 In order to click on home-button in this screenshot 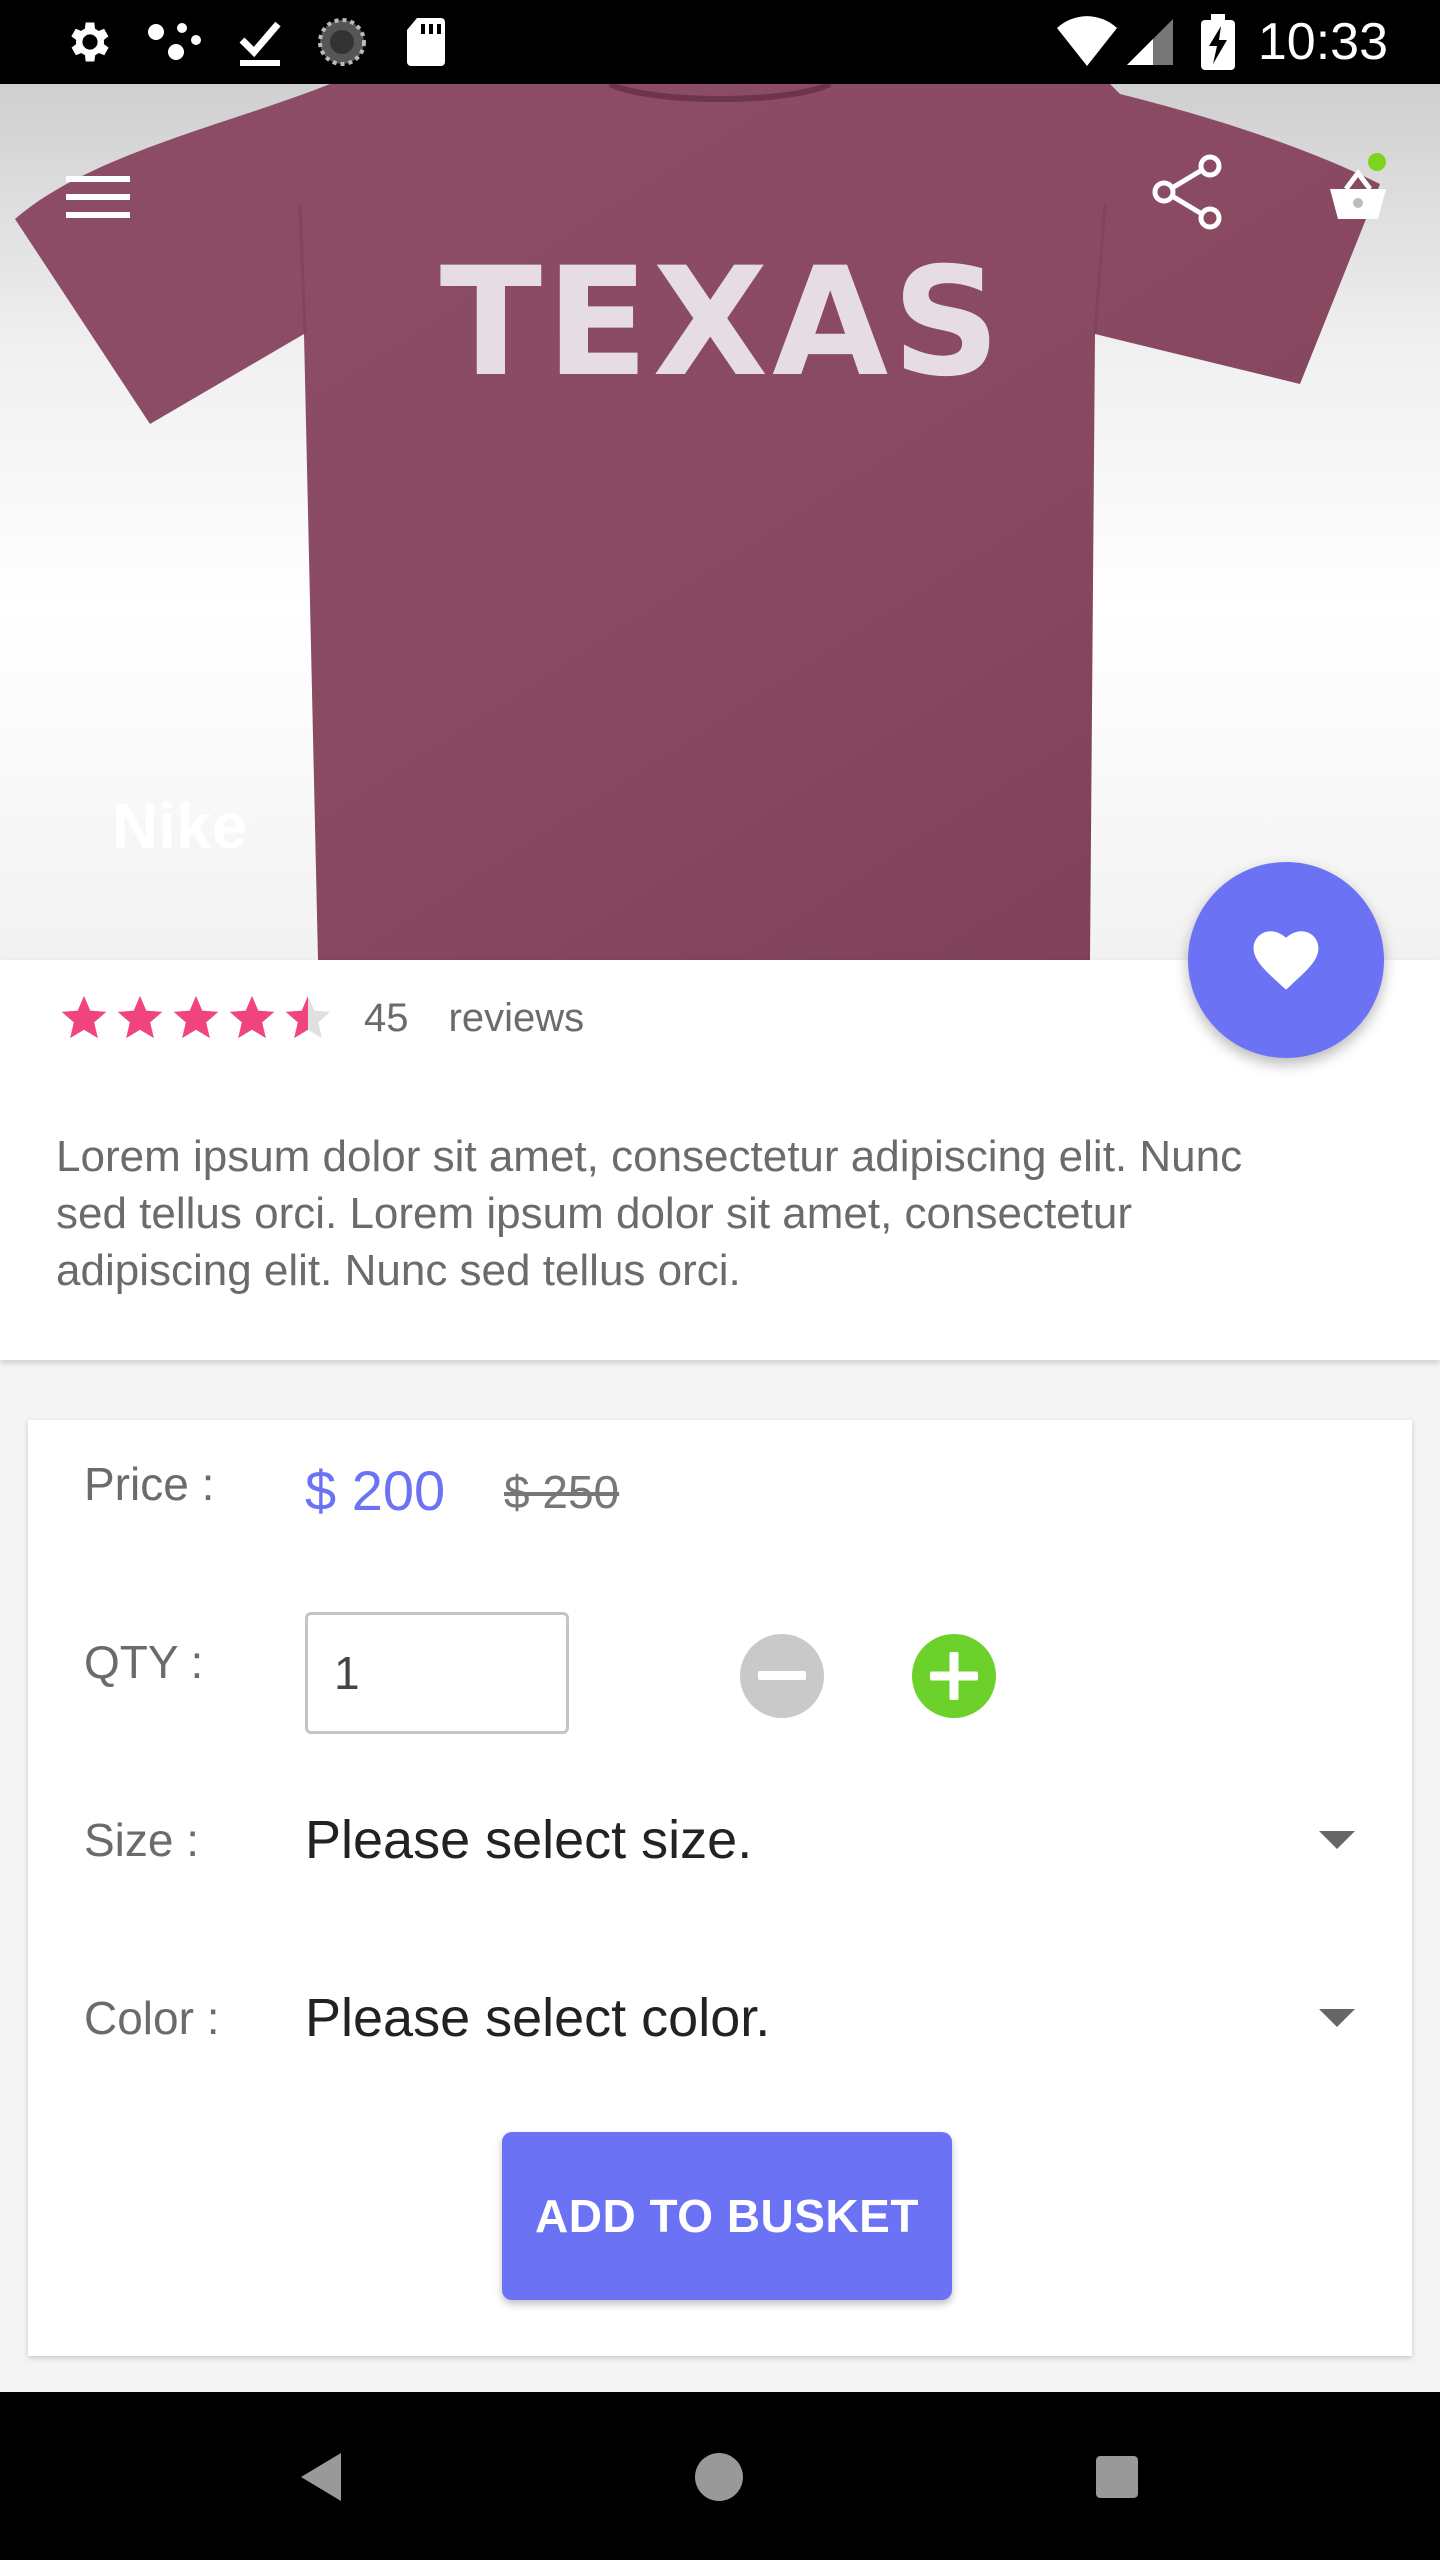, I will do `click(719, 2477)`.